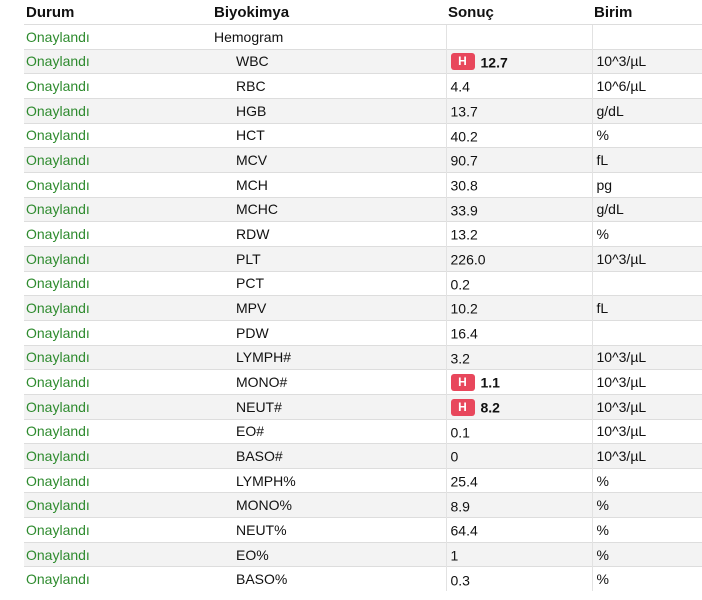 The width and height of the screenshot is (702, 600). What do you see at coordinates (646, 184) in the screenshot?
I see `unit-cell: pg` at bounding box center [646, 184].